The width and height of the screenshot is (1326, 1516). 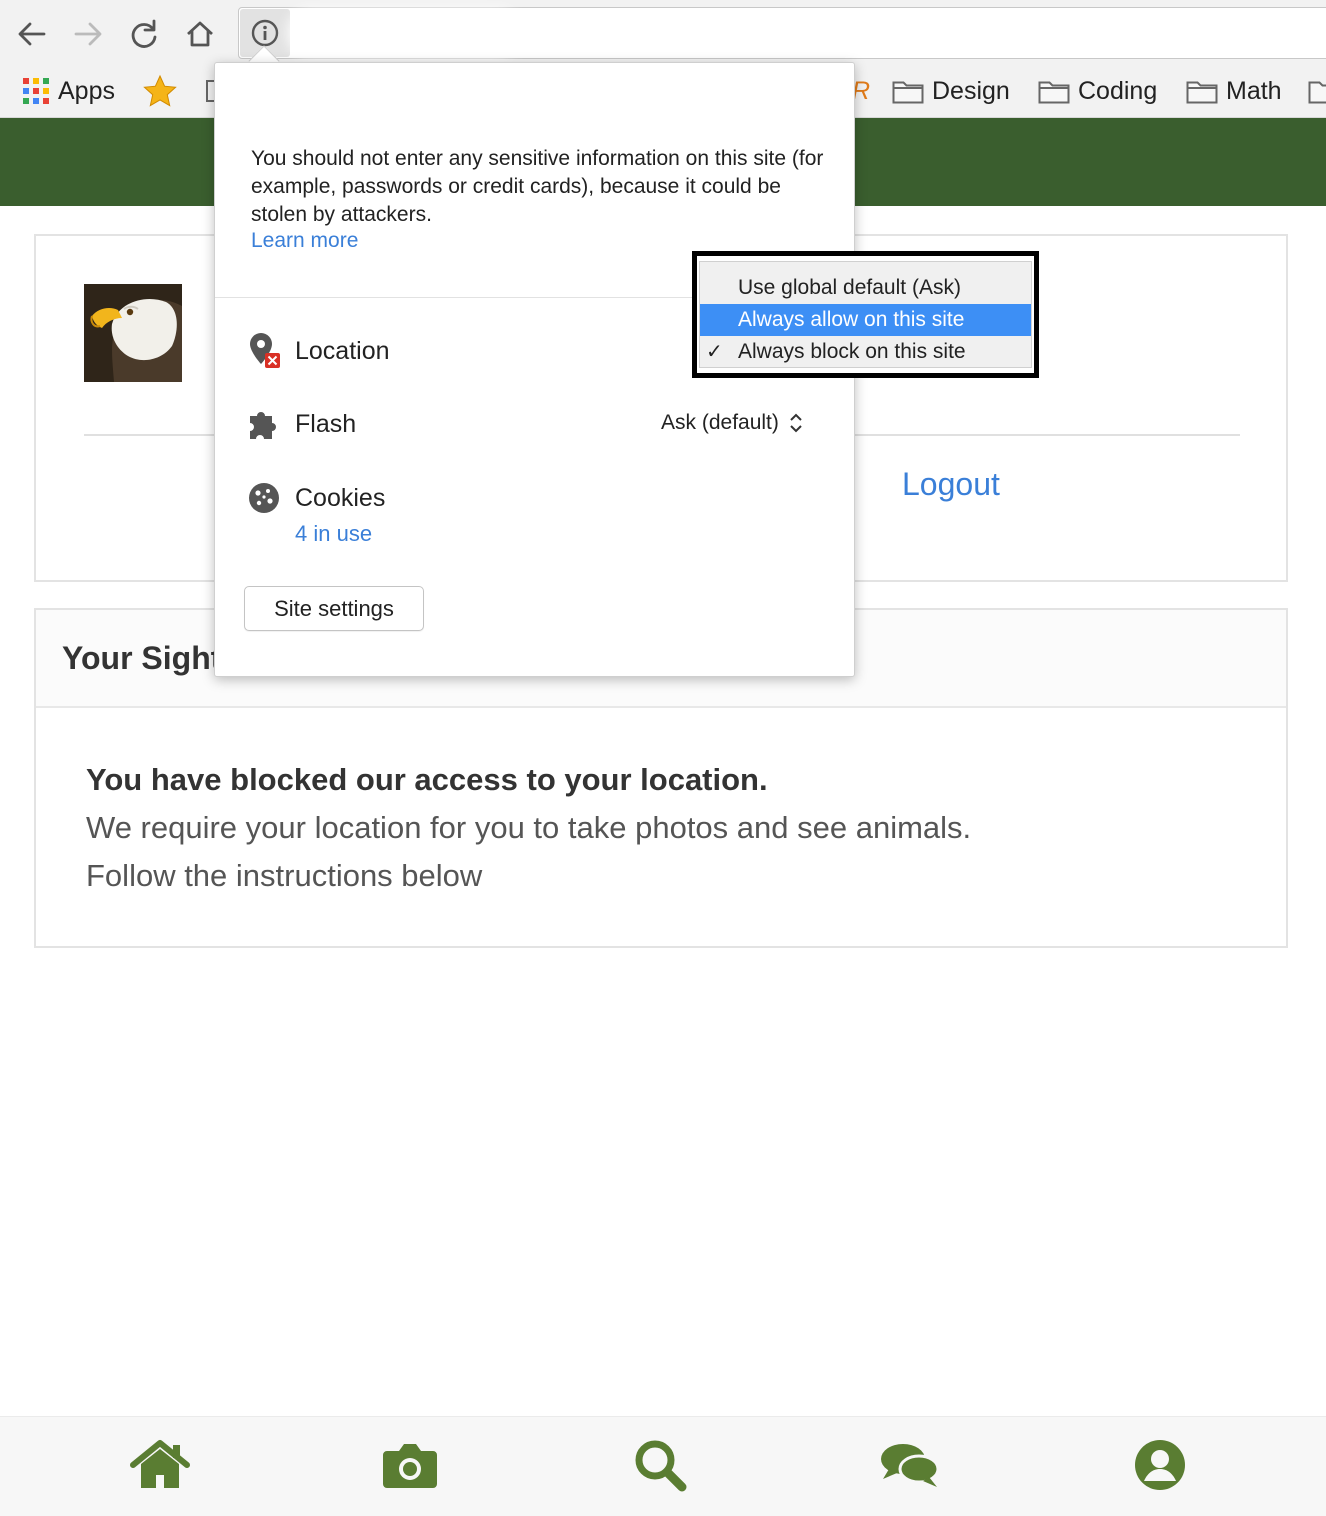 What do you see at coordinates (849, 287) in the screenshot?
I see `option-label: Use global default (Ask)` at bounding box center [849, 287].